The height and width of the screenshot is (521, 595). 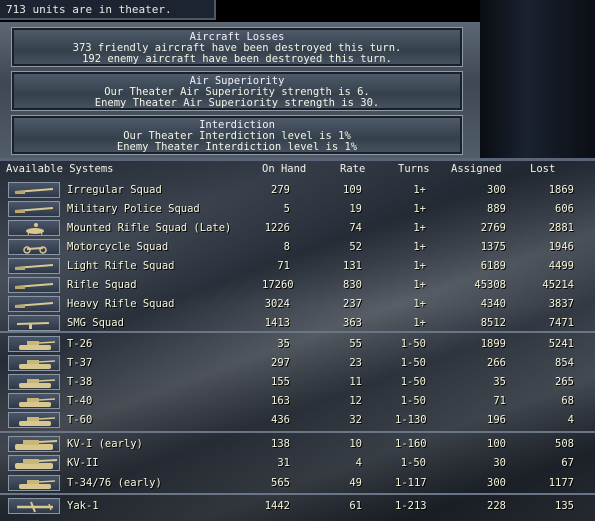 I want to click on rate-value: 61, so click(x=355, y=506).